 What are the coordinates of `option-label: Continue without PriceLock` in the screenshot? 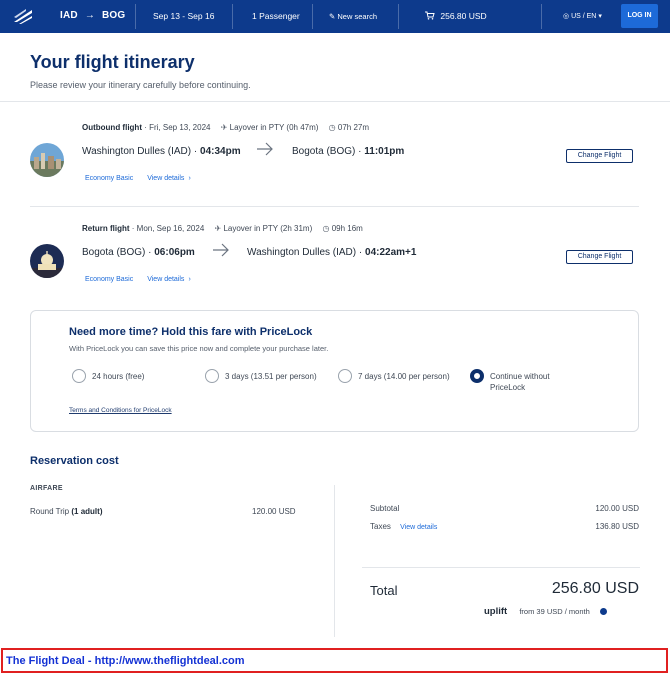 It's located at (520, 382).